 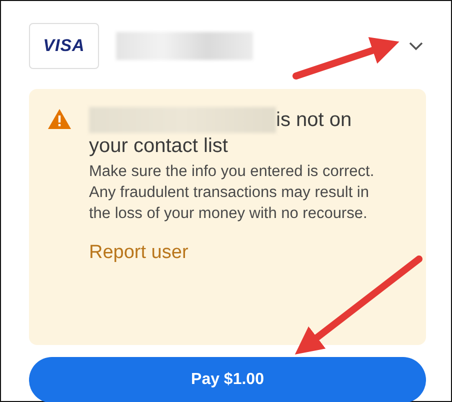 What do you see at coordinates (416, 46) in the screenshot?
I see `chevron-down-icon` at bounding box center [416, 46].